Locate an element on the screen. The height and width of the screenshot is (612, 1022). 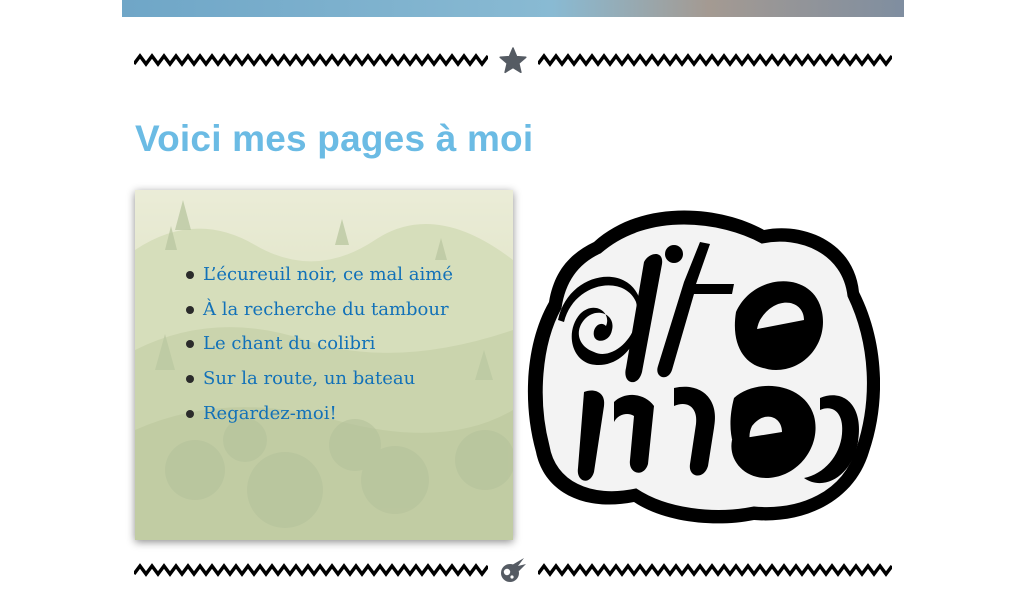
link-ecureuil-noir: L’écureuil noir, ce mal aimé is located at coordinates (328, 274).